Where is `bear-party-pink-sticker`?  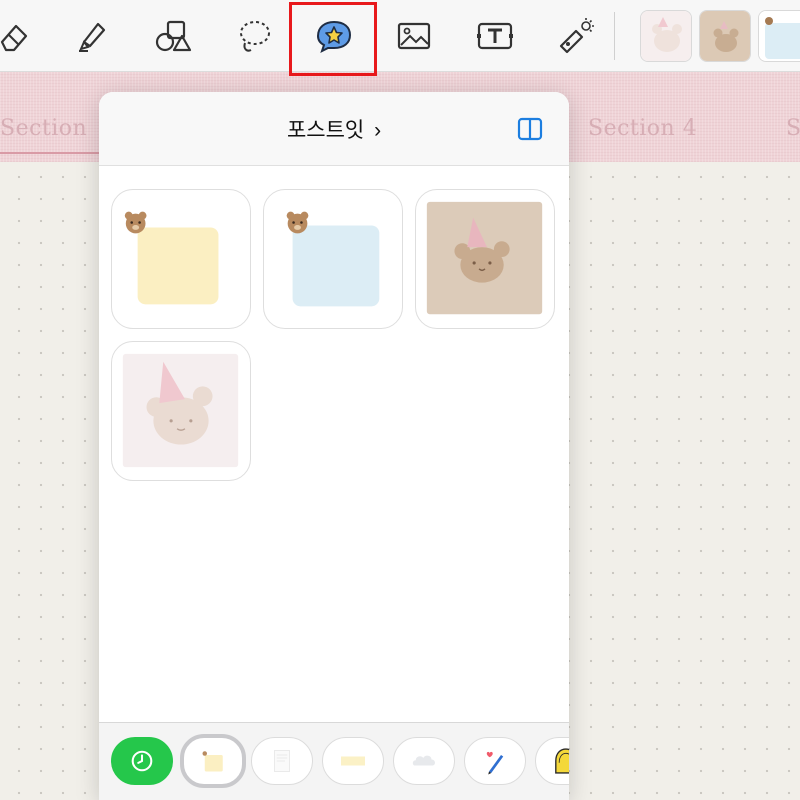
bear-party-pink-sticker is located at coordinates (180, 410).